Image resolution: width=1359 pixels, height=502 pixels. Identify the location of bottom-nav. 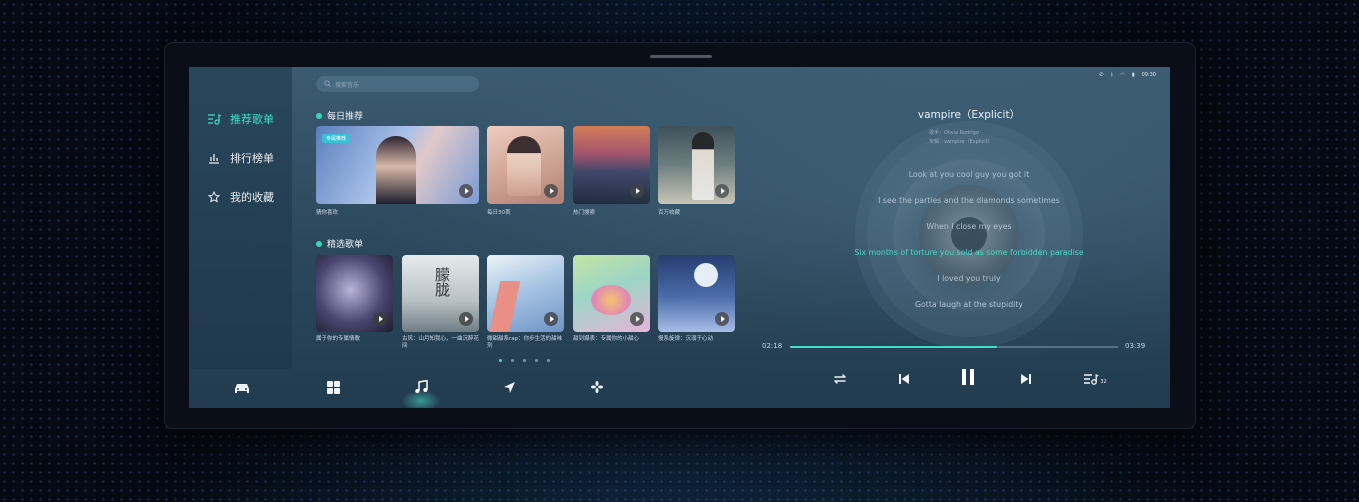
(679, 388).